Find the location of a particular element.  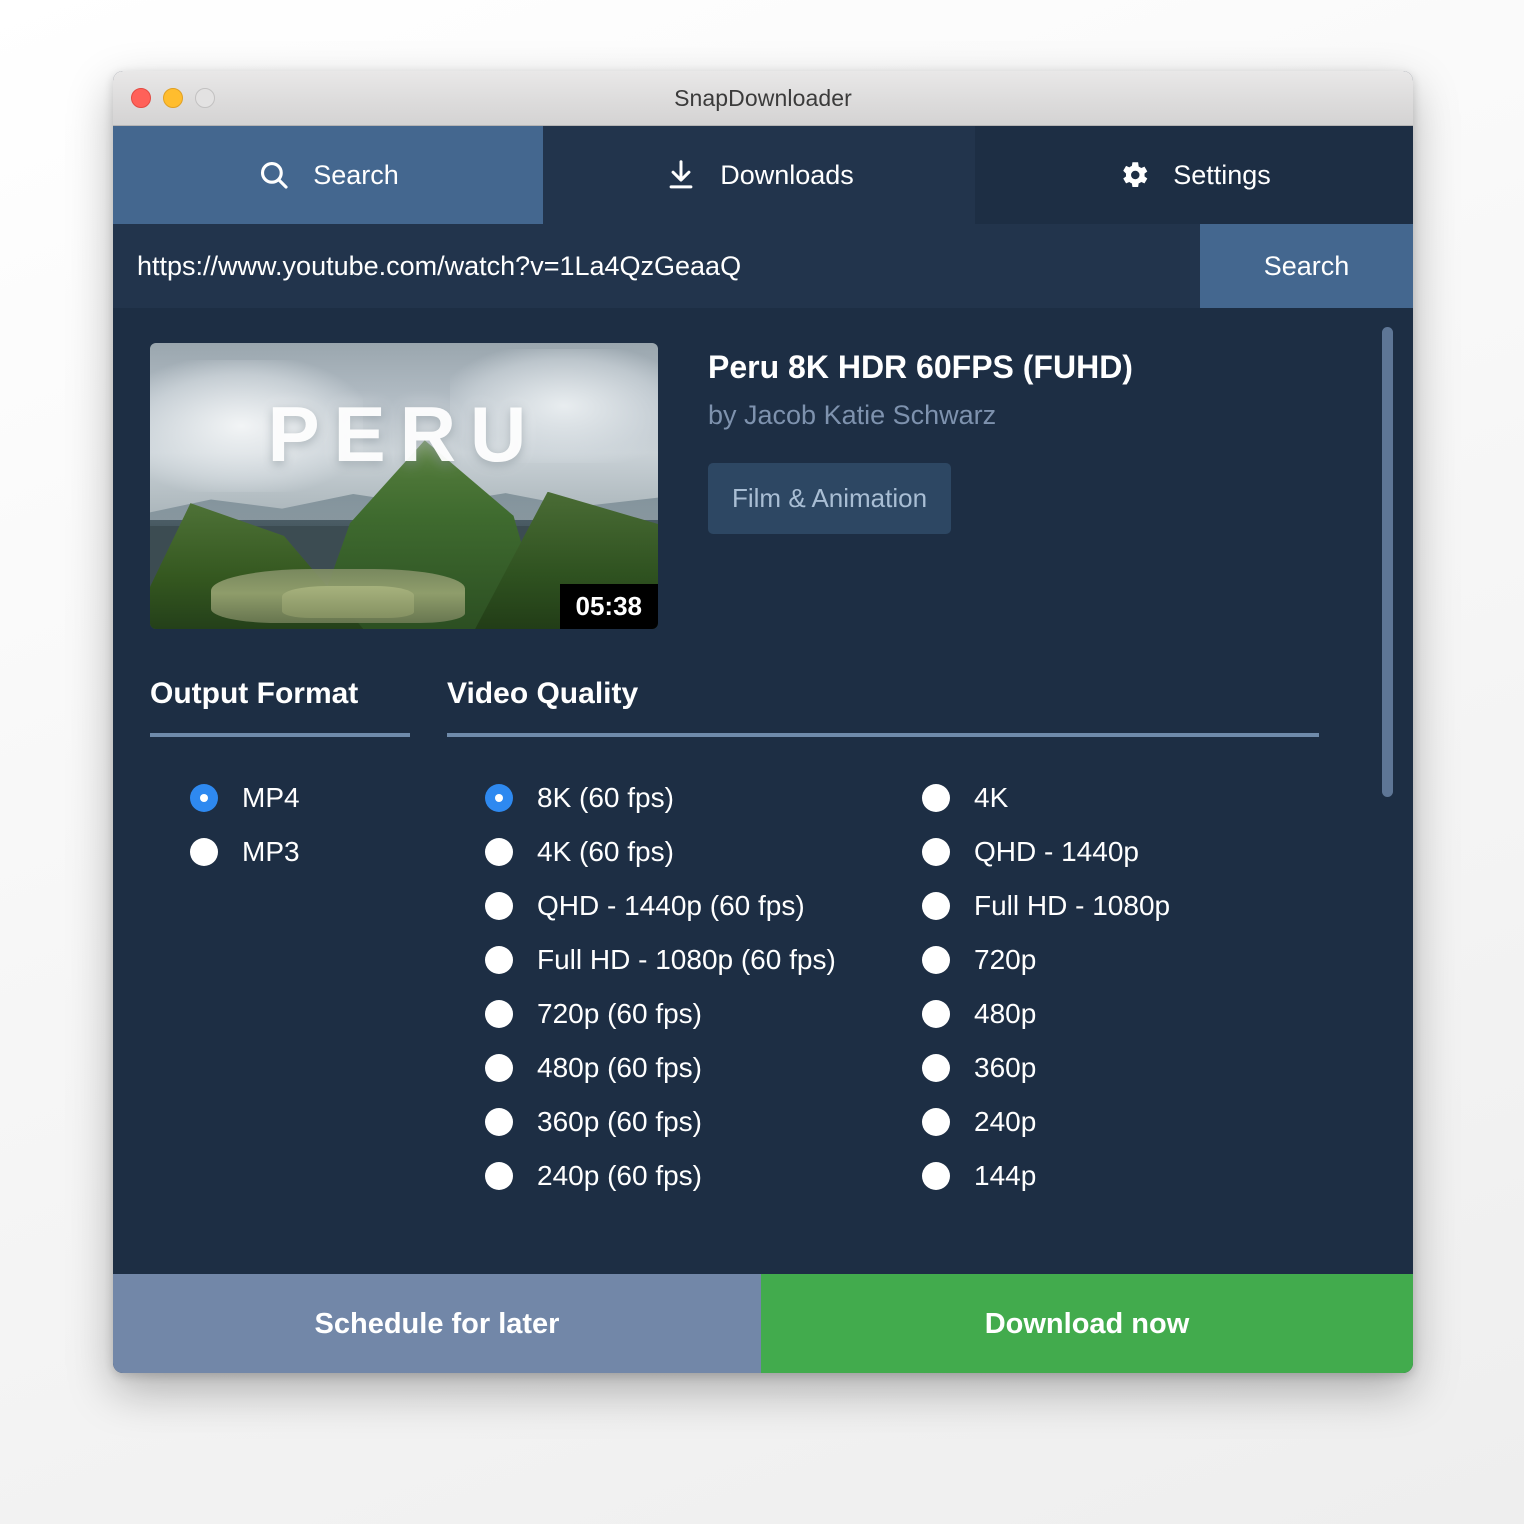

download-now-button: Download now is located at coordinates (1087, 1323).